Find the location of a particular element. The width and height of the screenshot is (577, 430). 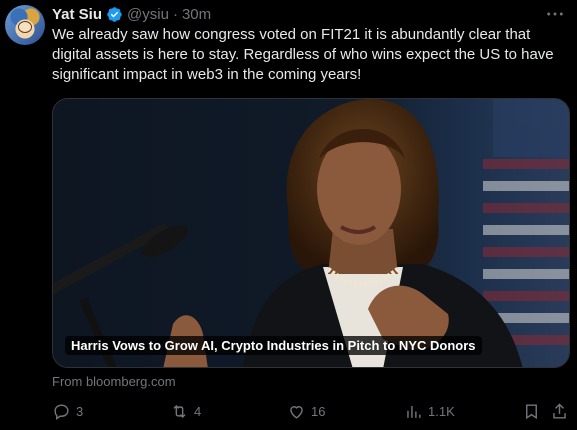

avatar-face is located at coordinates (25, 27).